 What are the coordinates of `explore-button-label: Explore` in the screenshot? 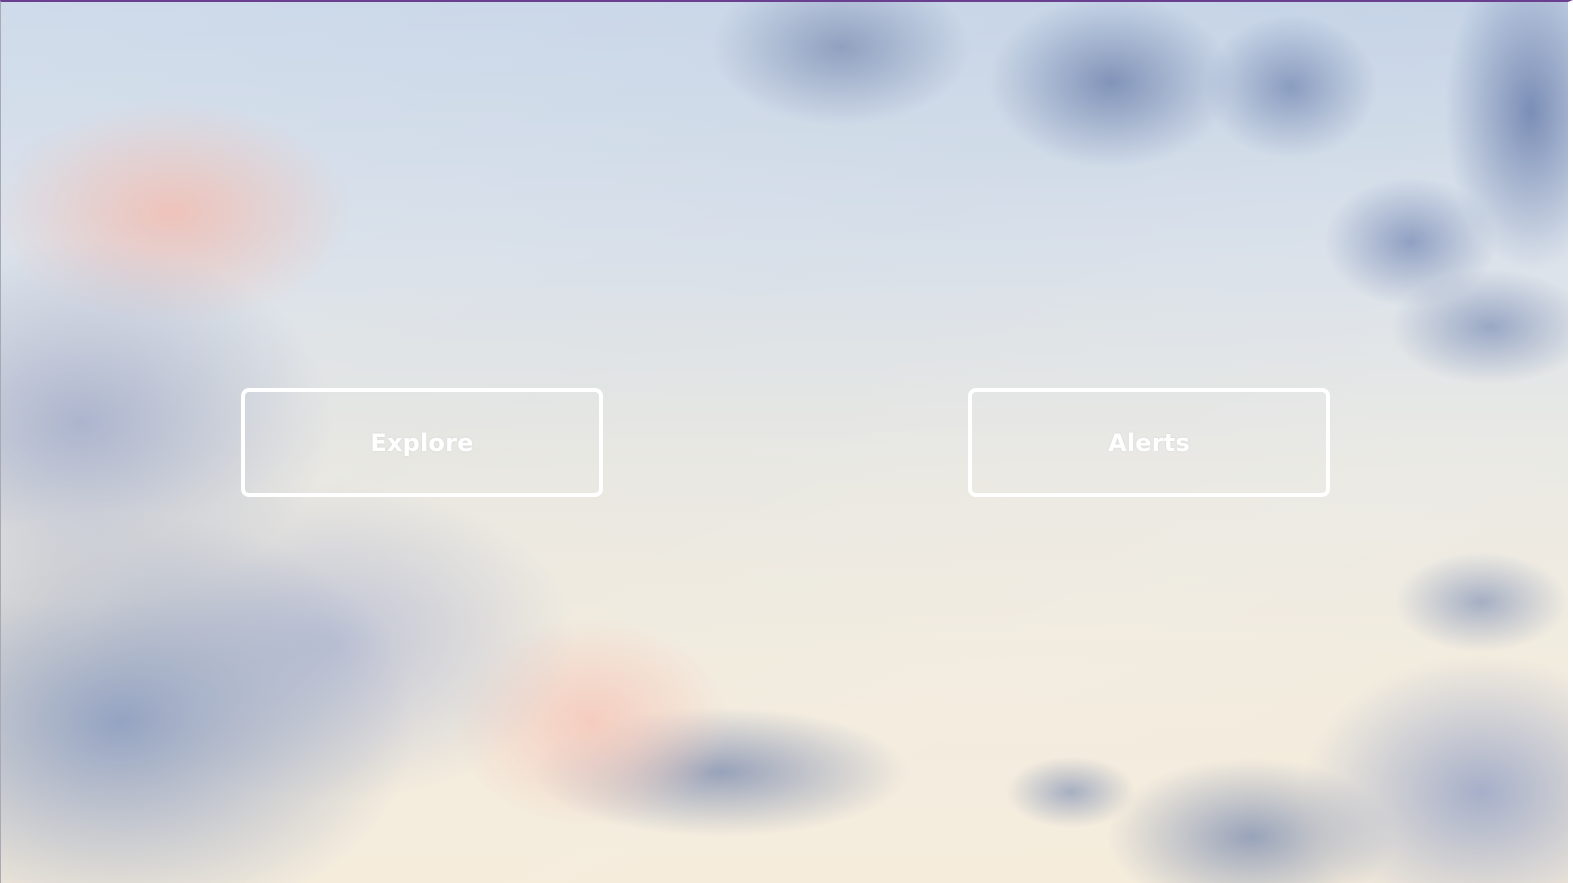 It's located at (422, 442).